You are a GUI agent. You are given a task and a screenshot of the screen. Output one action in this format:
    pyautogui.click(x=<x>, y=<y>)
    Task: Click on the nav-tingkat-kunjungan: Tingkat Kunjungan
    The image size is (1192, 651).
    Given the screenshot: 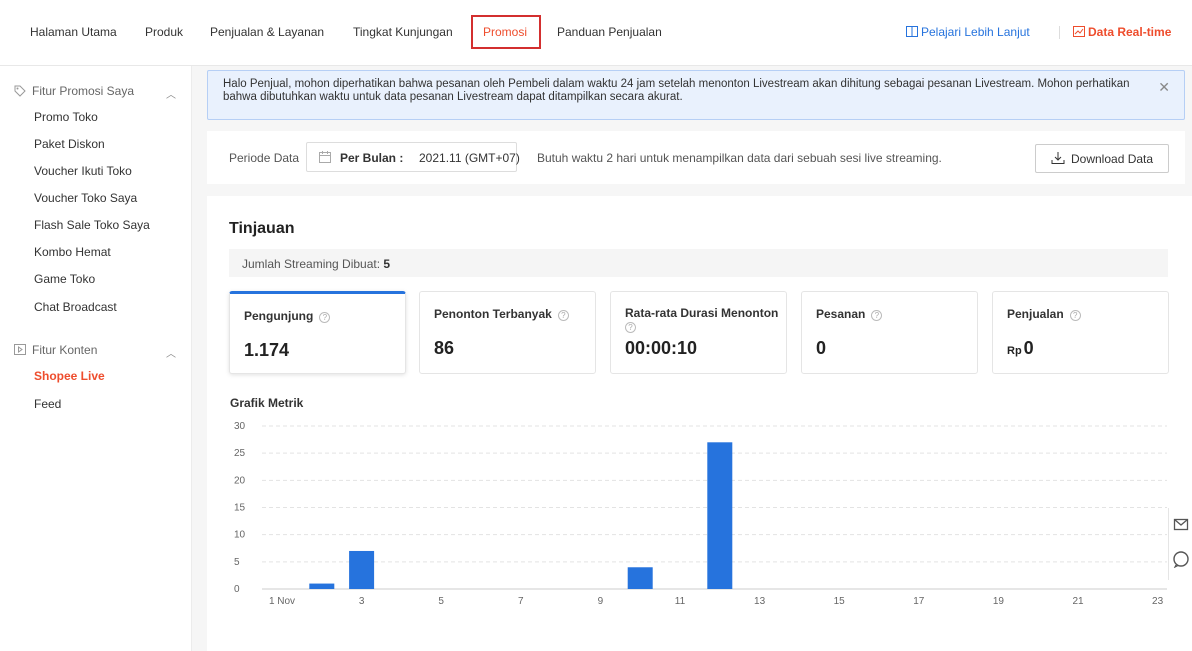 What is the action you would take?
    pyautogui.click(x=403, y=32)
    